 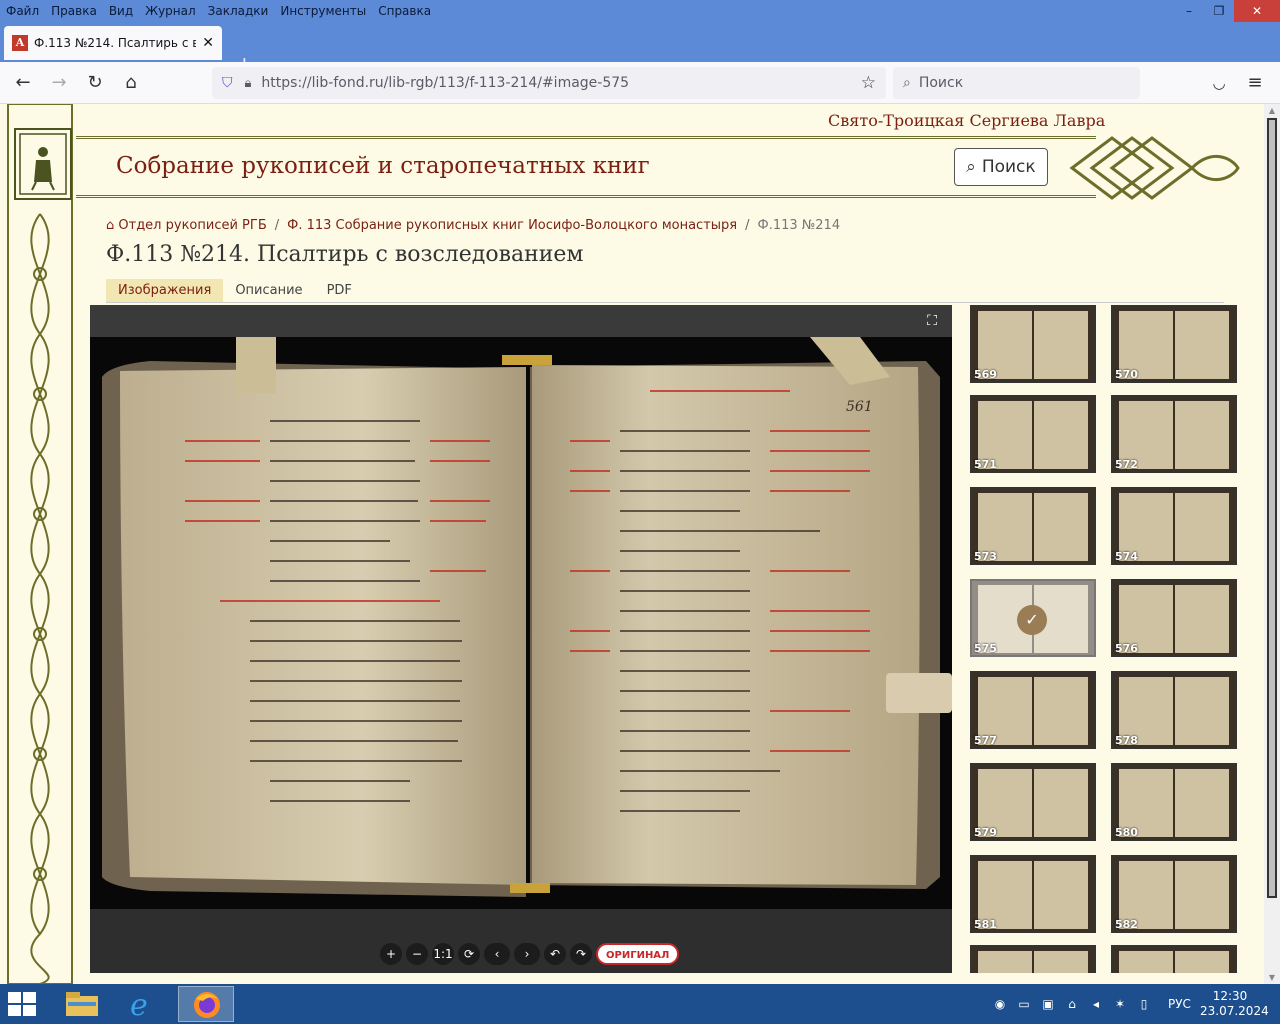 What do you see at coordinates (932, 321) in the screenshot?
I see `fullscreen-icon: ⛶` at bounding box center [932, 321].